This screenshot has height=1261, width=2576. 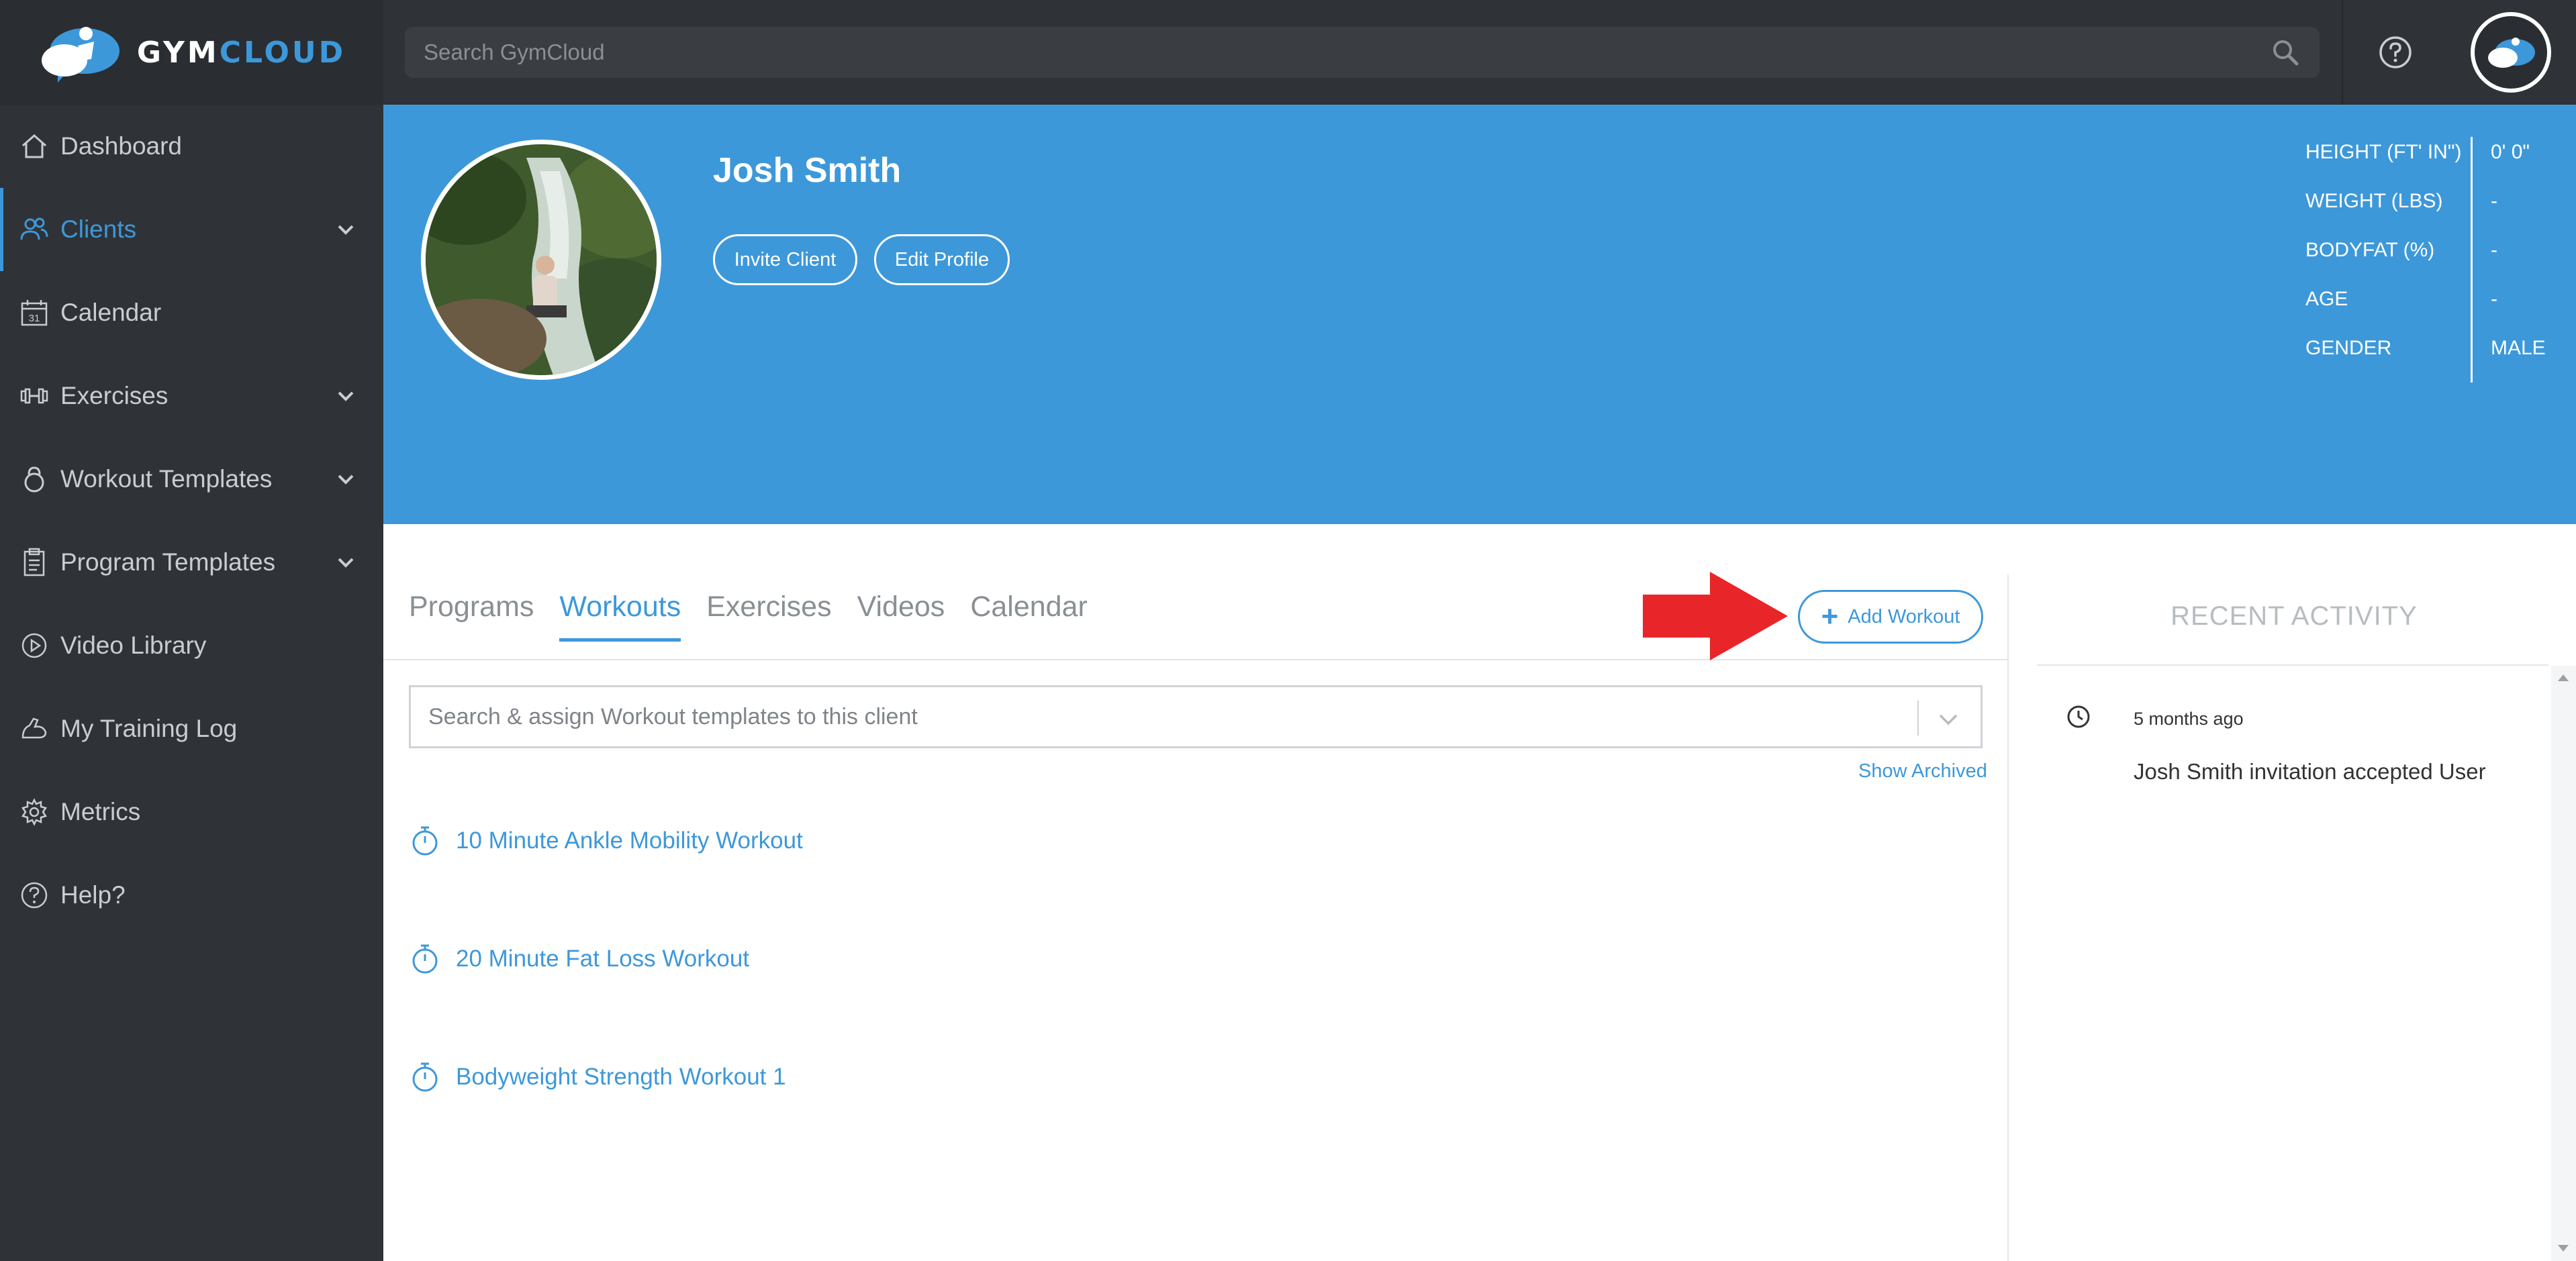 What do you see at coordinates (621, 1077) in the screenshot?
I see `workout-name: Bodyweight Strength Workout 1` at bounding box center [621, 1077].